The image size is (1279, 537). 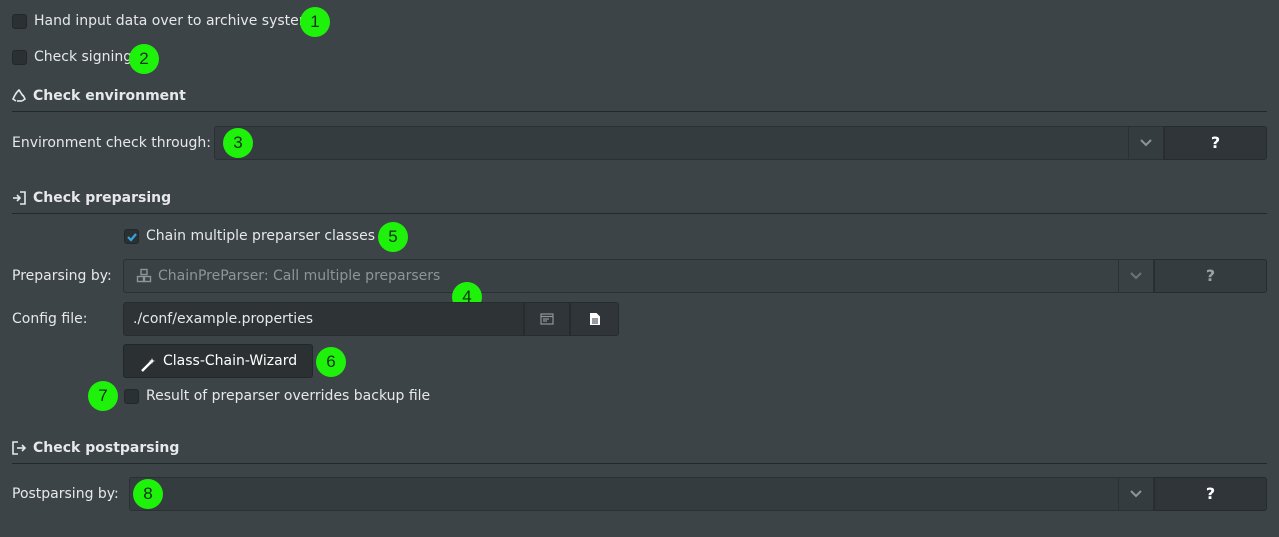 I want to click on class-chain-wizard-button: Class-Chain-Wizard, so click(x=218, y=361).